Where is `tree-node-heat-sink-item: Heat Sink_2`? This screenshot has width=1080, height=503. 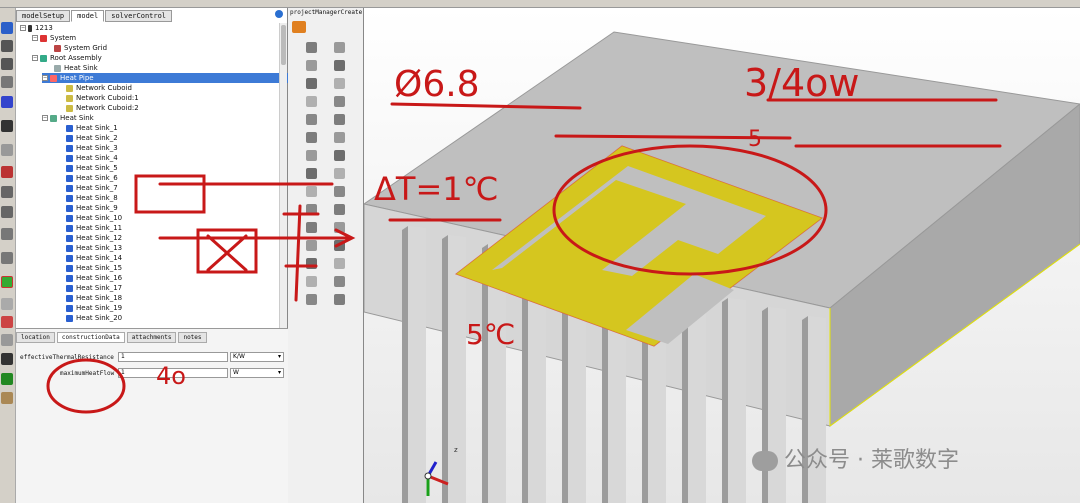 tree-node-heat-sink-item: Heat Sink_2 is located at coordinates (92, 138).